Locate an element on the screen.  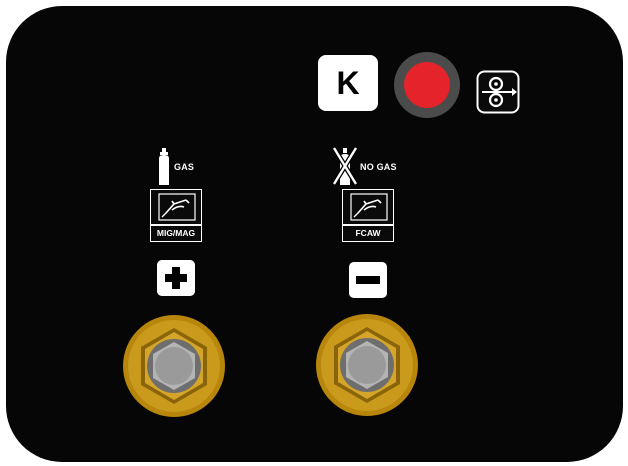
k-button: K is located at coordinates (348, 83).